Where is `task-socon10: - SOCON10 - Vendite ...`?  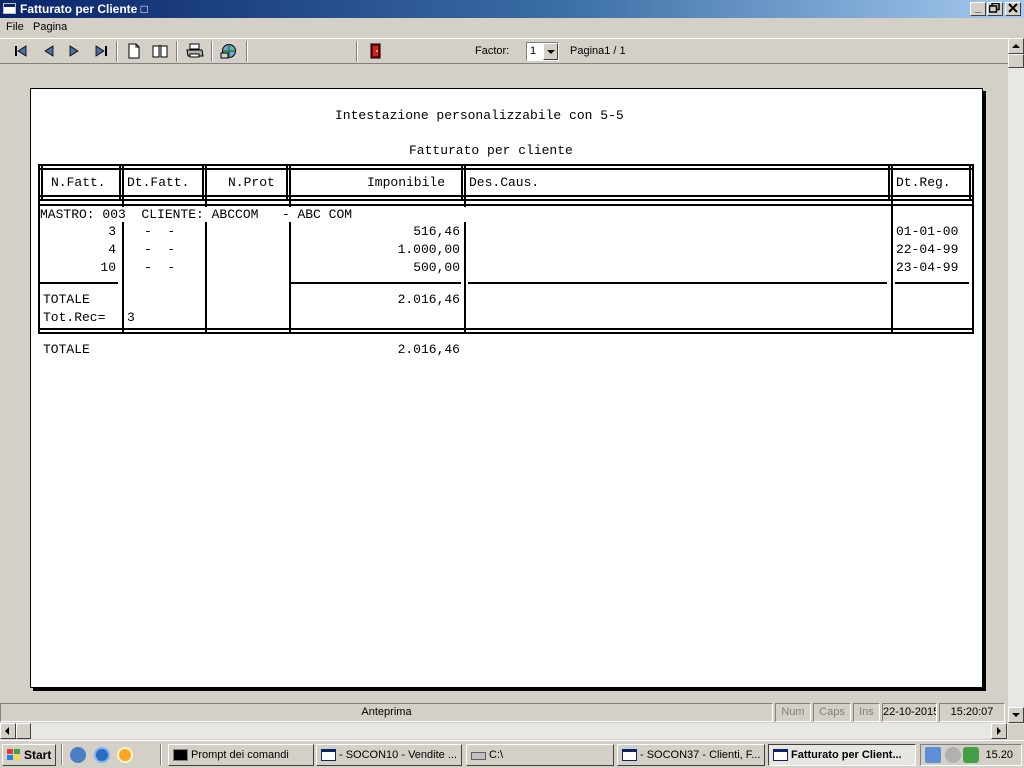
task-socon10: - SOCON10 - Vendite ... is located at coordinates (389, 755).